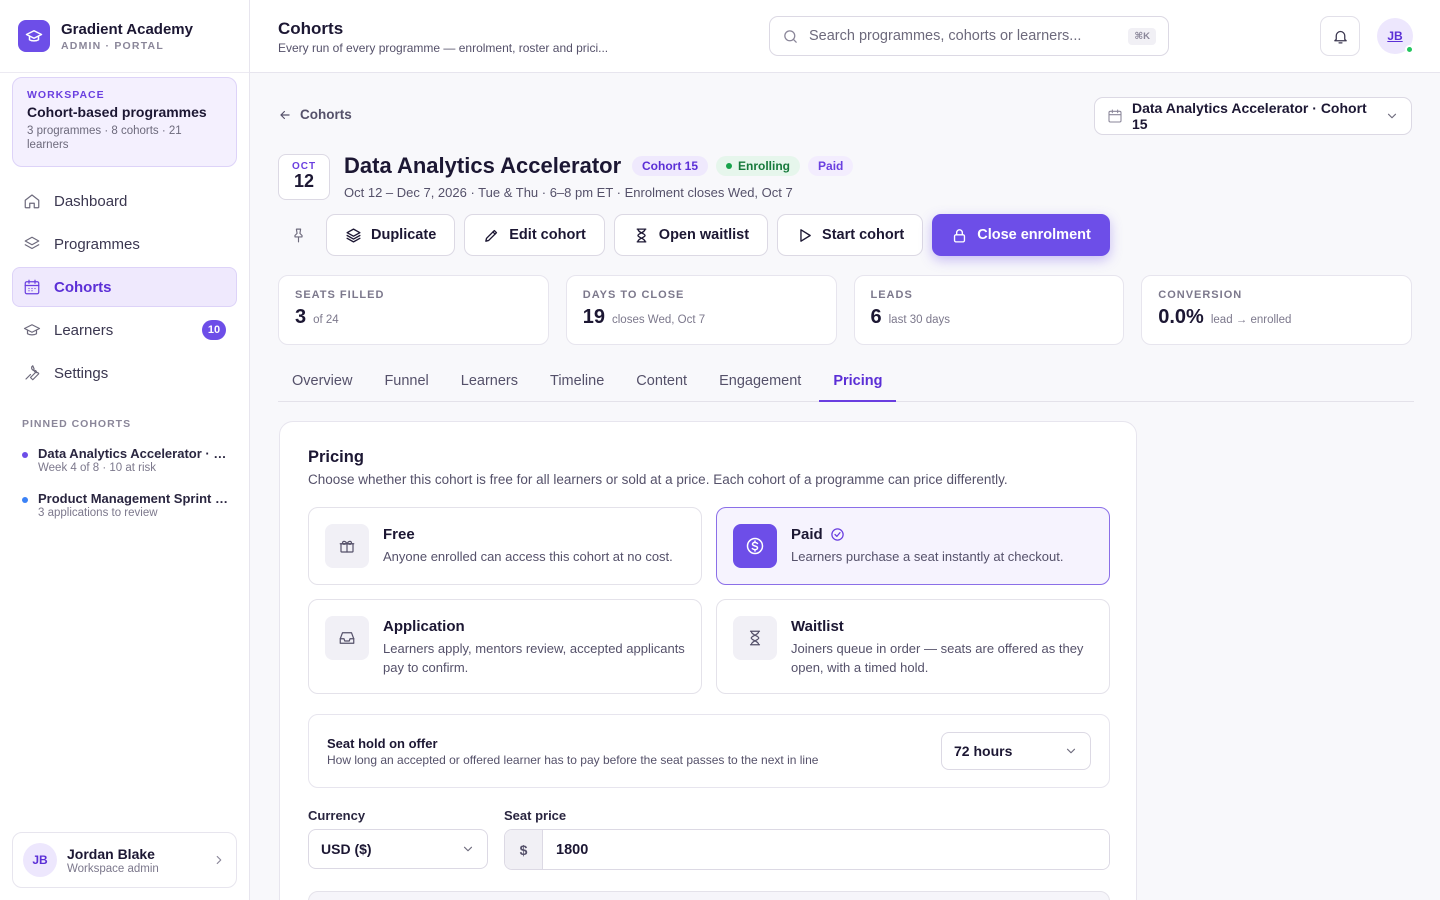  Describe the element at coordinates (84, 330) in the screenshot. I see `sidebar-item-label: Learners` at that location.